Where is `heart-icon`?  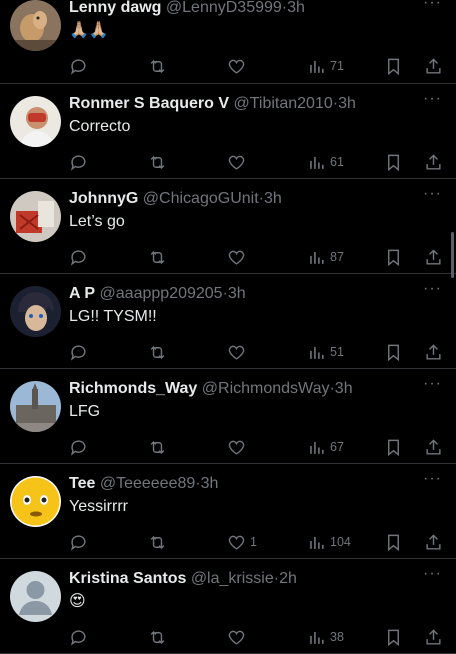 heart-icon is located at coordinates (236, 637).